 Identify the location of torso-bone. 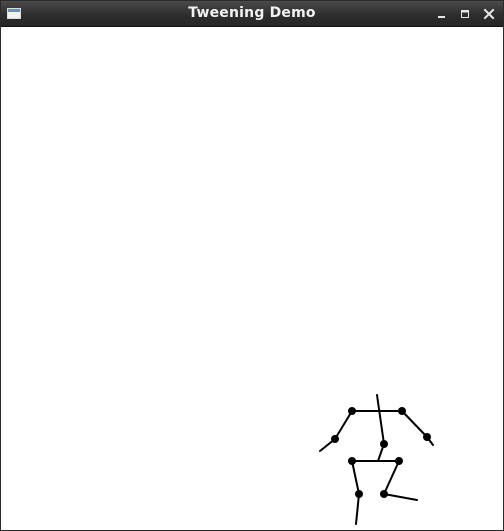
(380, 419).